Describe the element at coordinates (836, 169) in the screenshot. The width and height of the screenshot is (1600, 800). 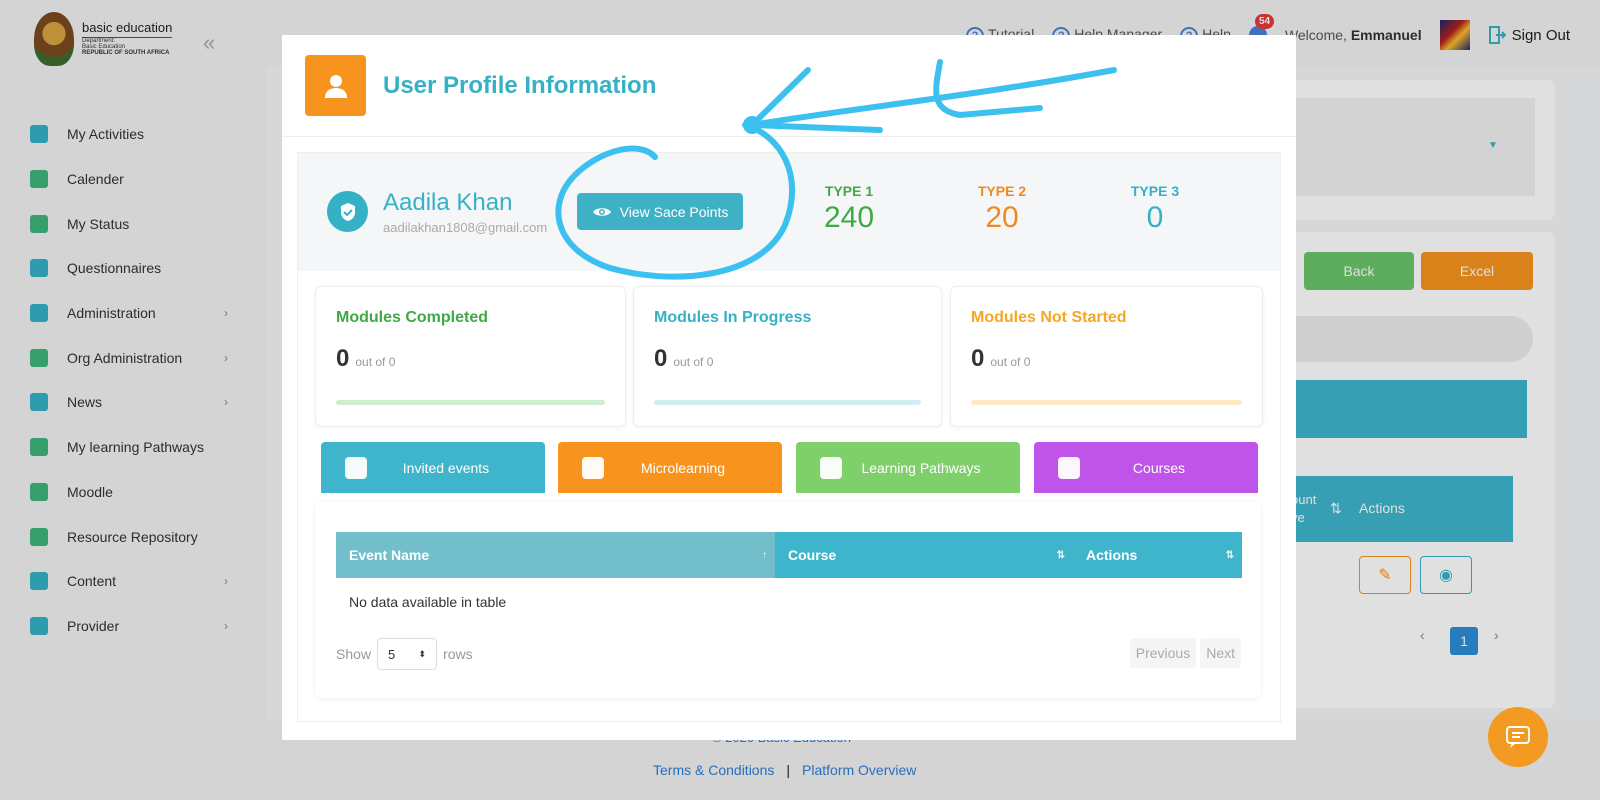
I see `annotation-scribble` at that location.